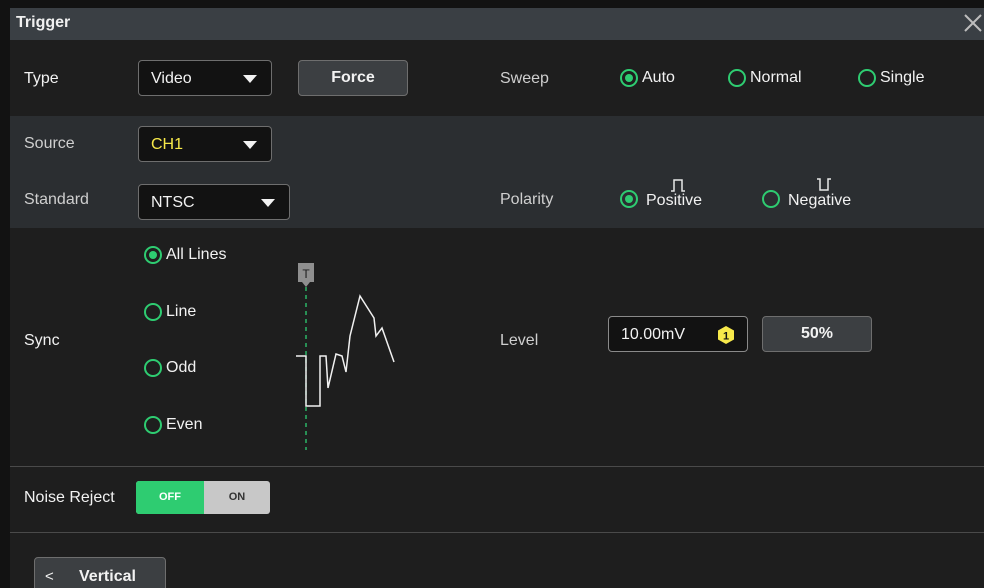  I want to click on positive-pulse-icon, so click(678, 185).